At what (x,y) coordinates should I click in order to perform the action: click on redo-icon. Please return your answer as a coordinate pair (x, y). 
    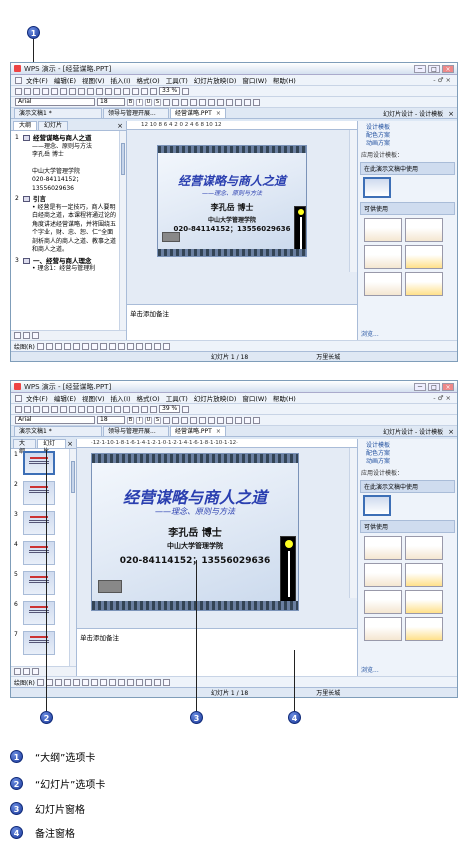
    Looking at the image, I should click on (126, 91).